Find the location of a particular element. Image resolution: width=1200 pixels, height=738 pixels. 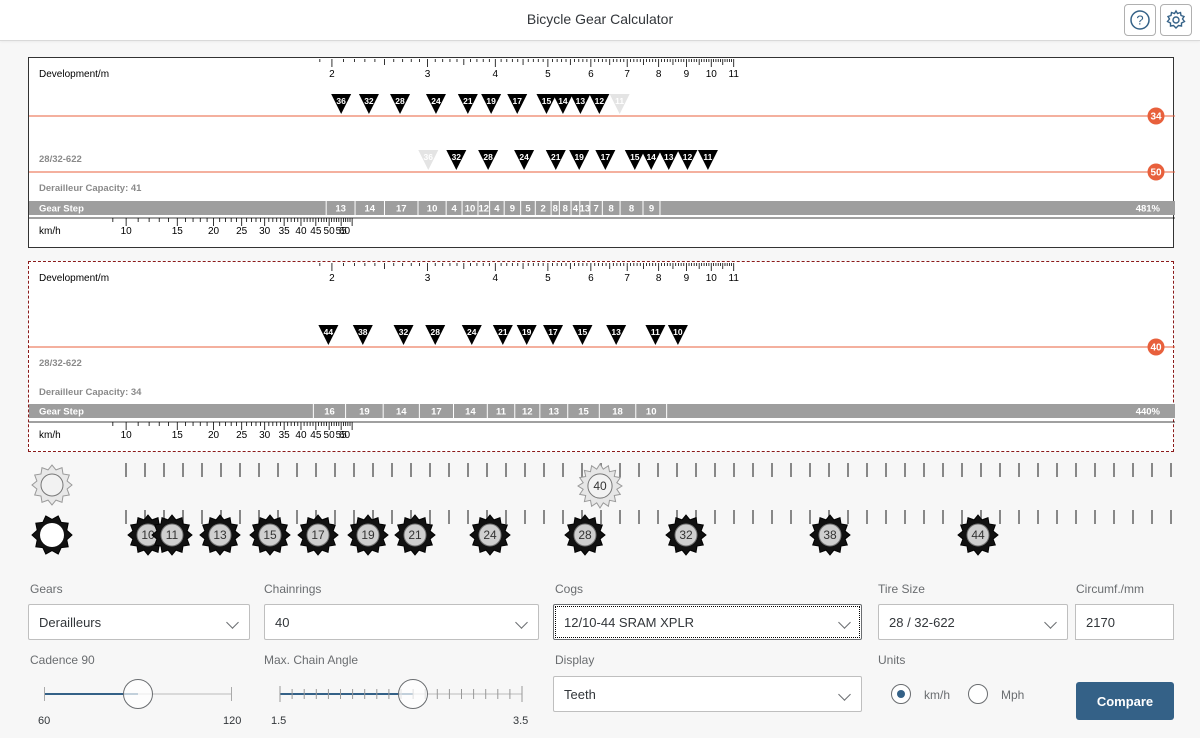

cog-marker-label: 19 is located at coordinates (491, 101).